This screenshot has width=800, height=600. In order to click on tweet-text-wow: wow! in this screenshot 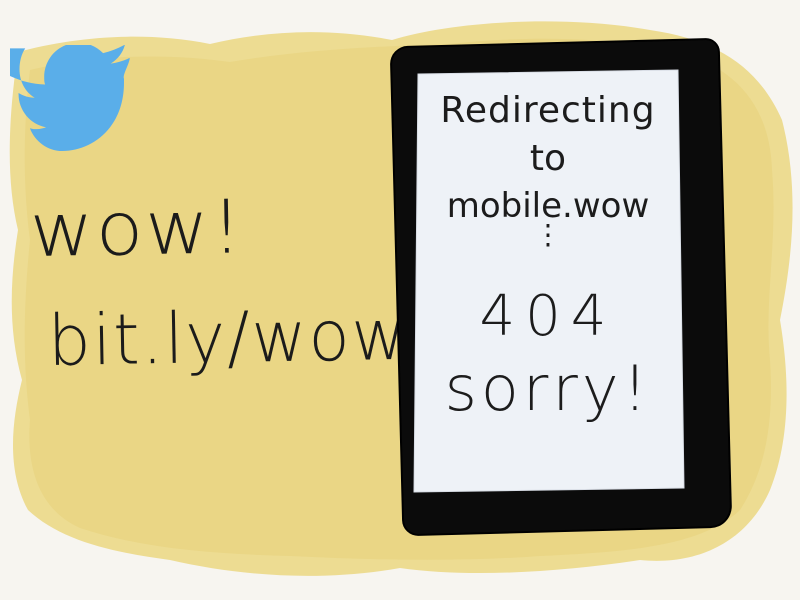, I will do `click(137, 229)`.